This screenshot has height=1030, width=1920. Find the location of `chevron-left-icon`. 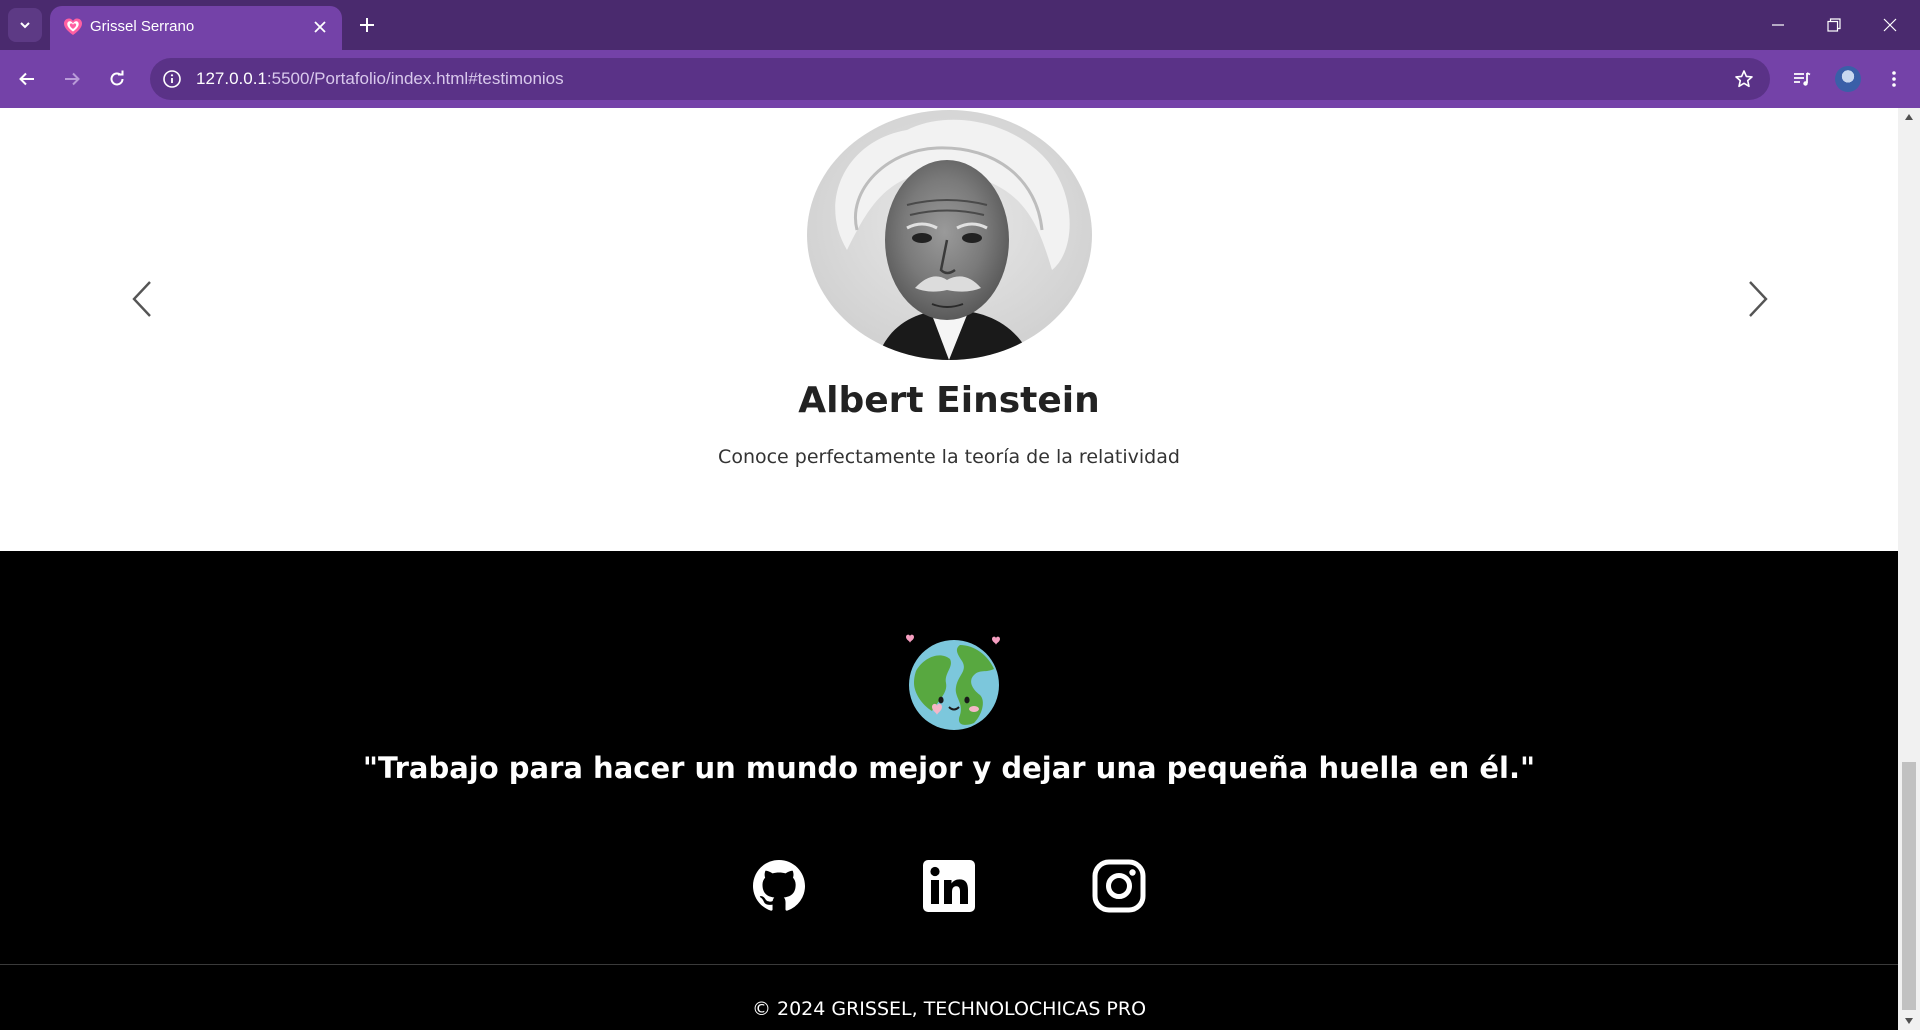

chevron-left-icon is located at coordinates (141, 299).